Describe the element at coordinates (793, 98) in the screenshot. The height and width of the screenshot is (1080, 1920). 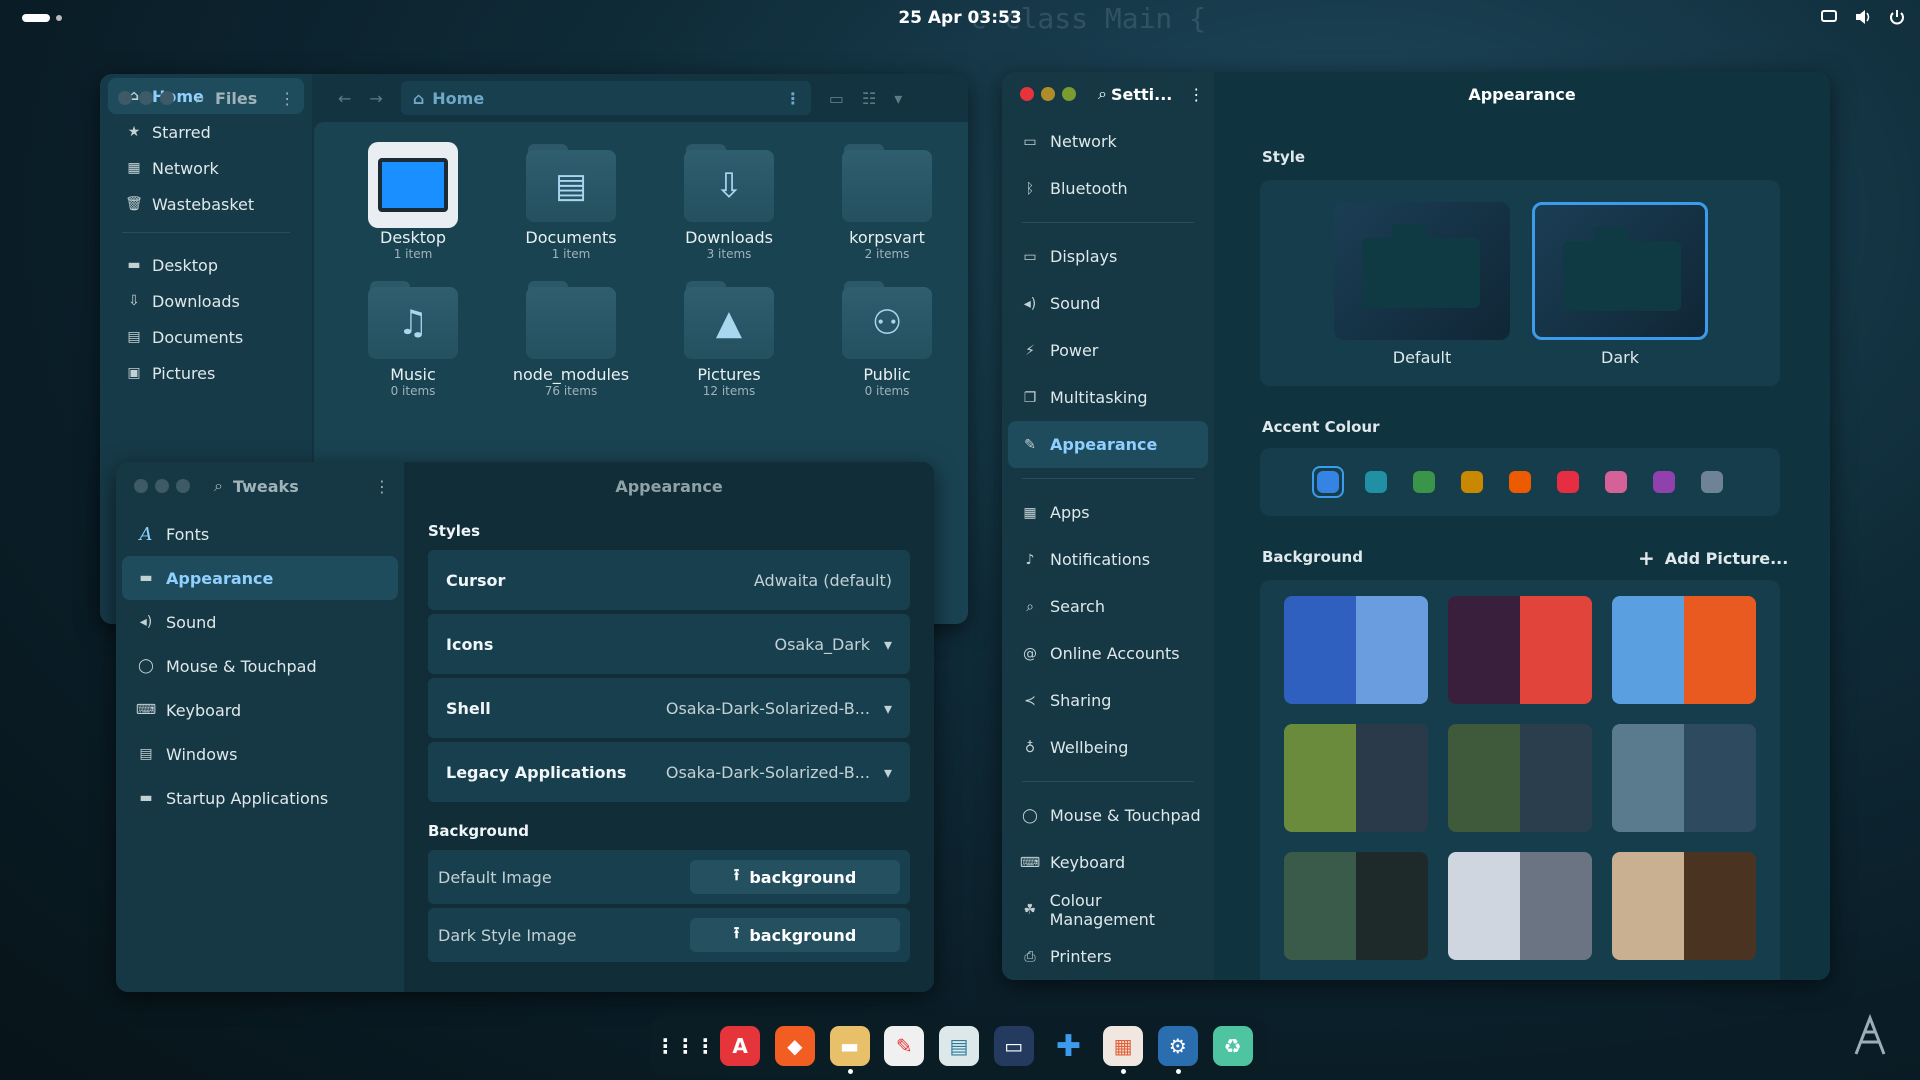
I see `location-menu-icon: ⋮` at that location.